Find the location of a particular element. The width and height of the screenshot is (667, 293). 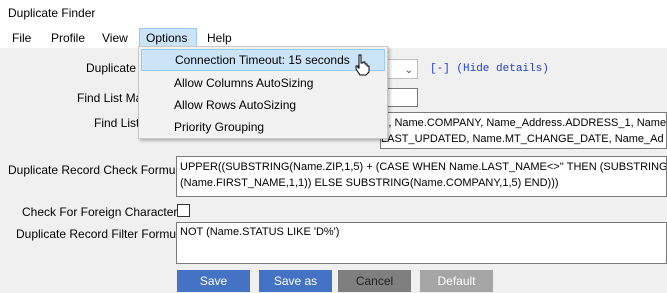

menu-help: Help is located at coordinates (219, 38).